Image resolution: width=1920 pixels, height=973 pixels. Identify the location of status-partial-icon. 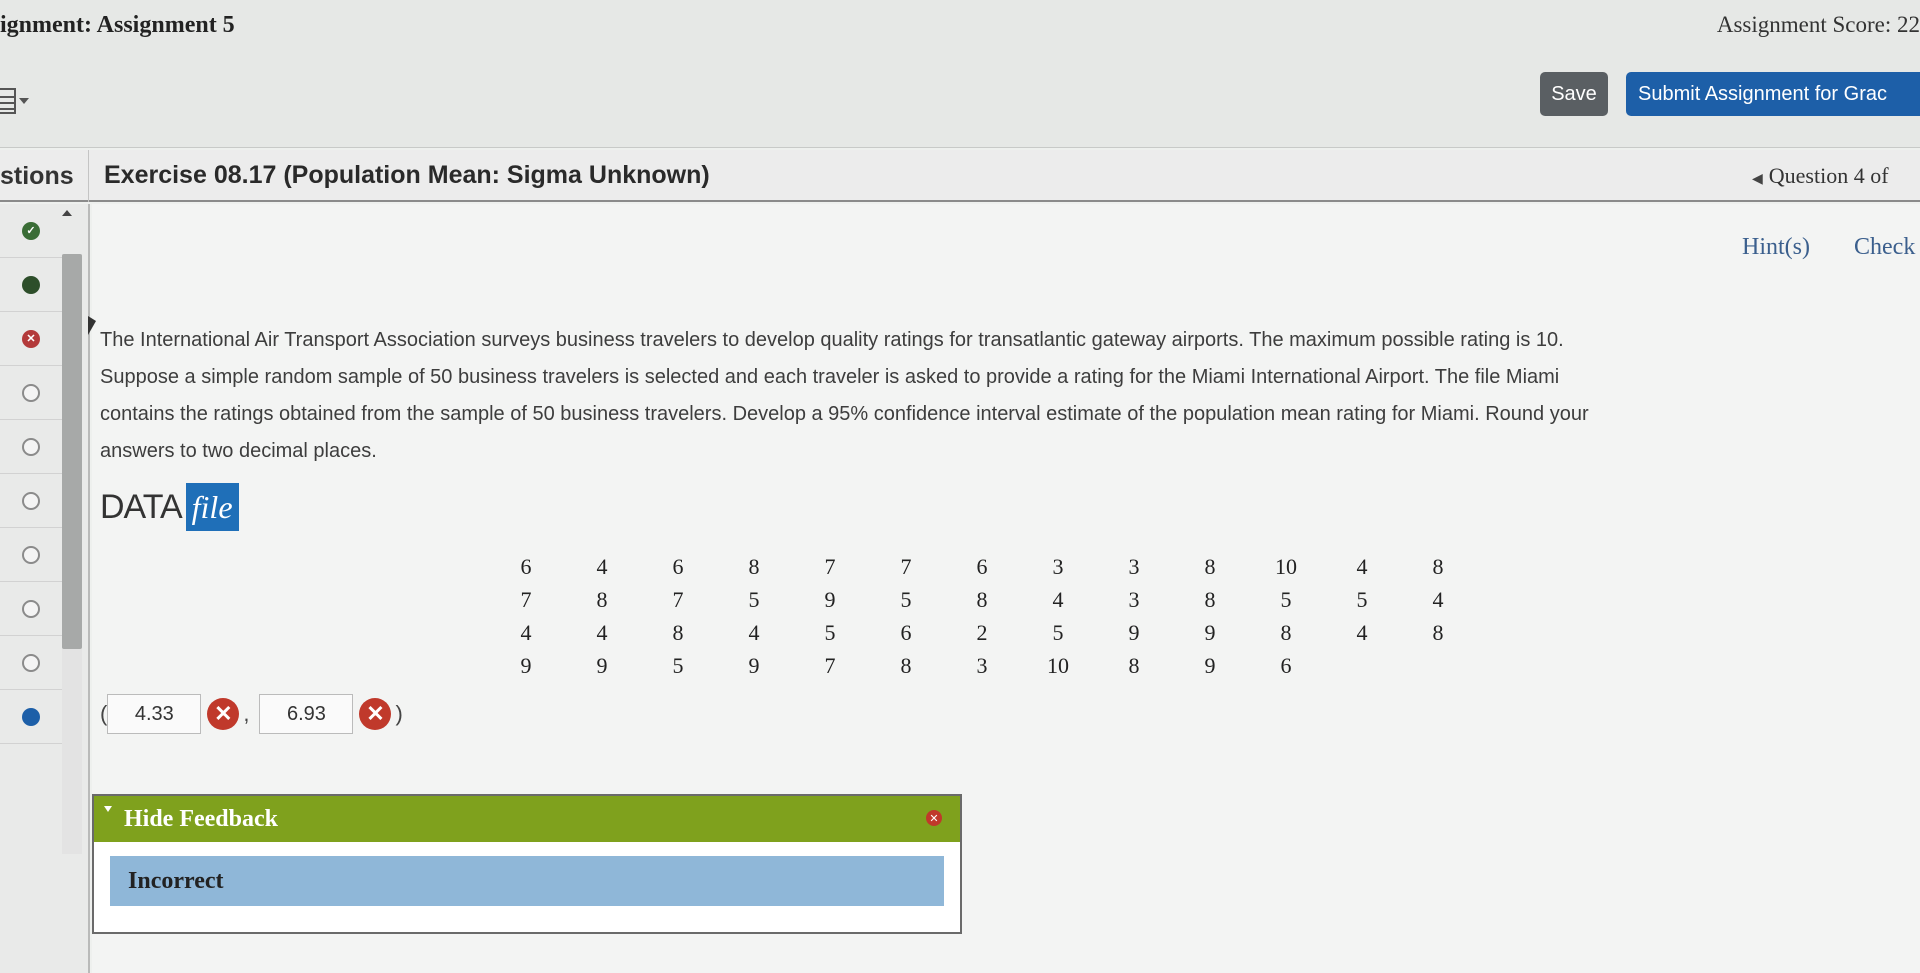
(31, 284).